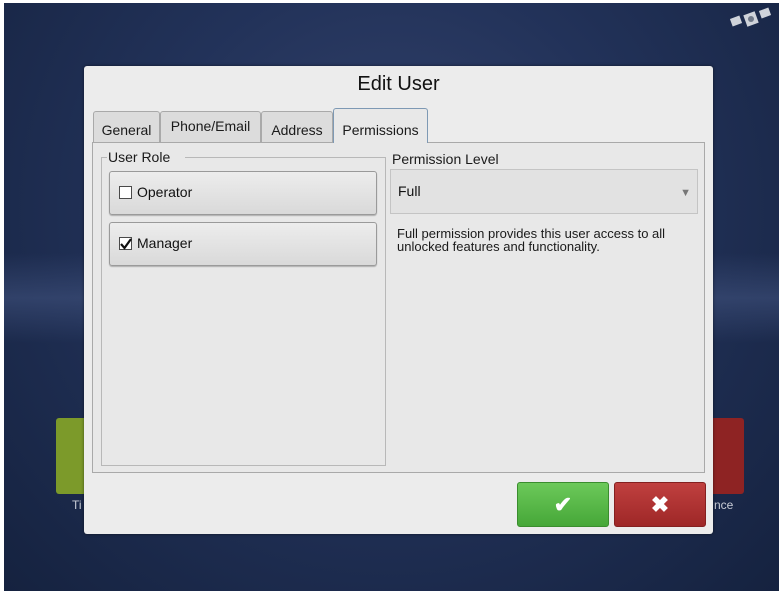 This screenshot has width=783, height=592. Describe the element at coordinates (445, 159) in the screenshot. I see `permission-level-label: Permission Level` at that location.